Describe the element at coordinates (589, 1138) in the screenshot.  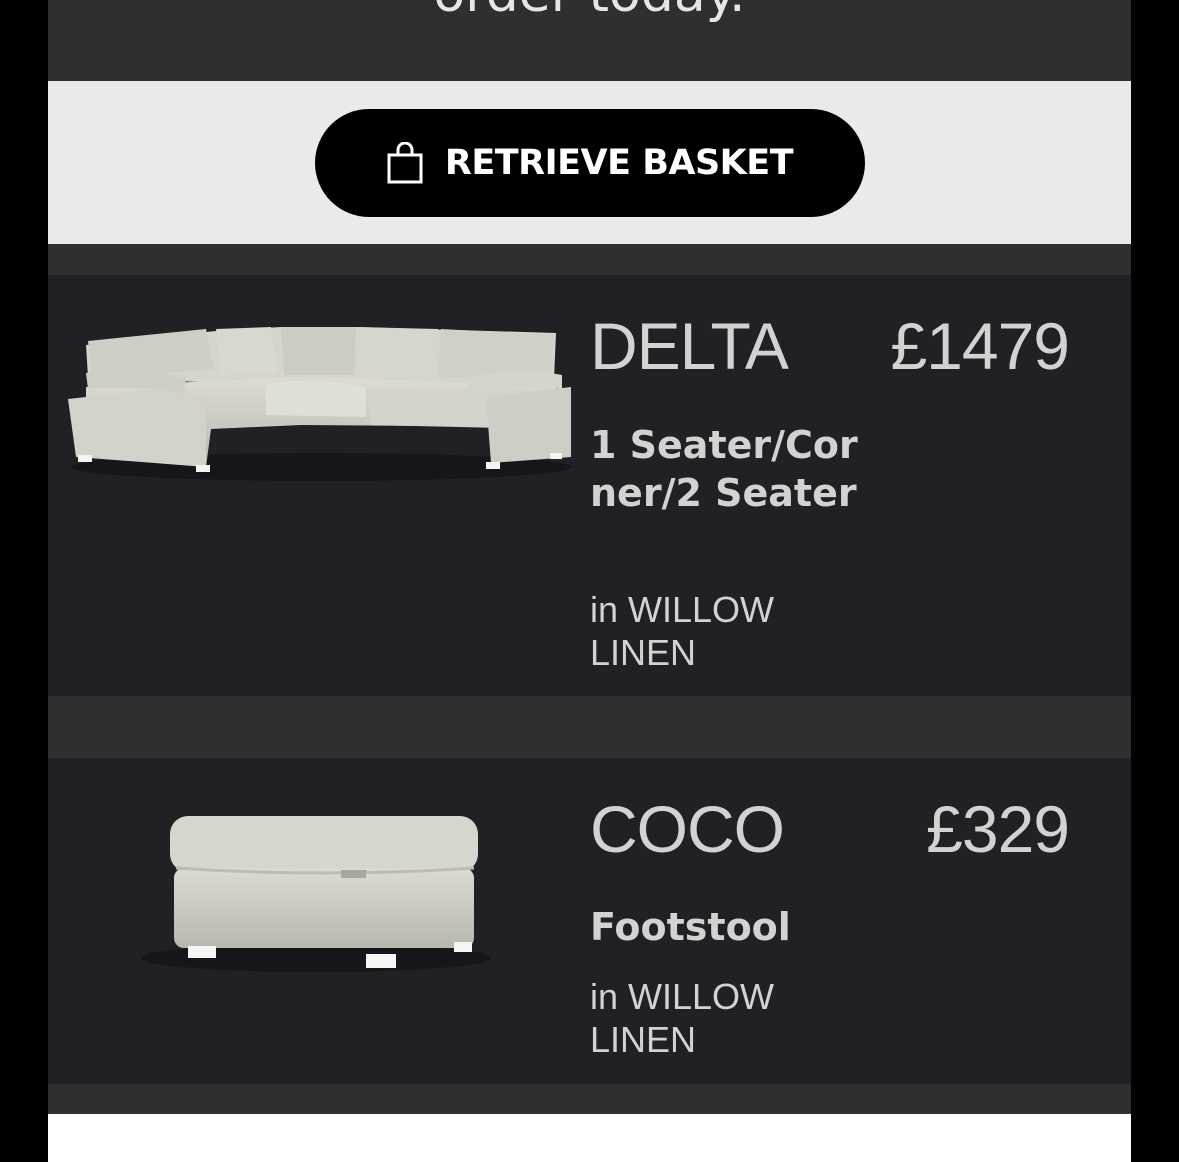
I see `footer-area` at that location.